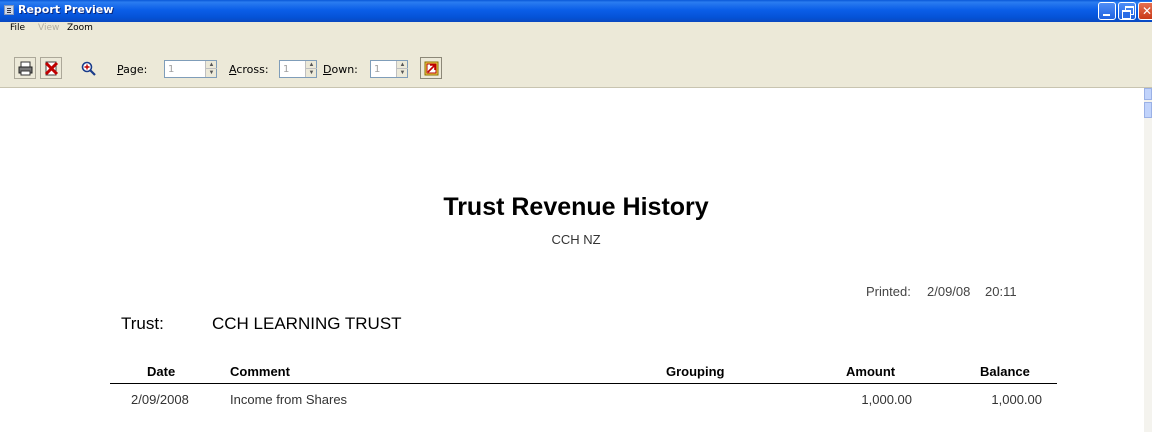  I want to click on down-spinner: ▲ ▼, so click(389, 69).